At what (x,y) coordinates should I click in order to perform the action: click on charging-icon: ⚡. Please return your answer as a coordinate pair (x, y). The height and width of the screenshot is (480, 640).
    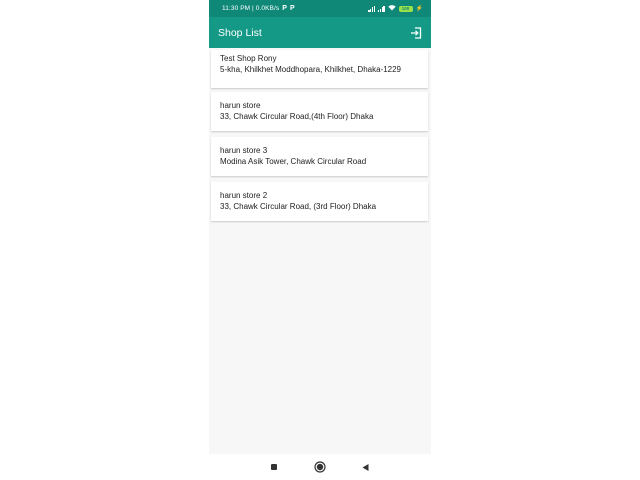
    Looking at the image, I should click on (419, 9).